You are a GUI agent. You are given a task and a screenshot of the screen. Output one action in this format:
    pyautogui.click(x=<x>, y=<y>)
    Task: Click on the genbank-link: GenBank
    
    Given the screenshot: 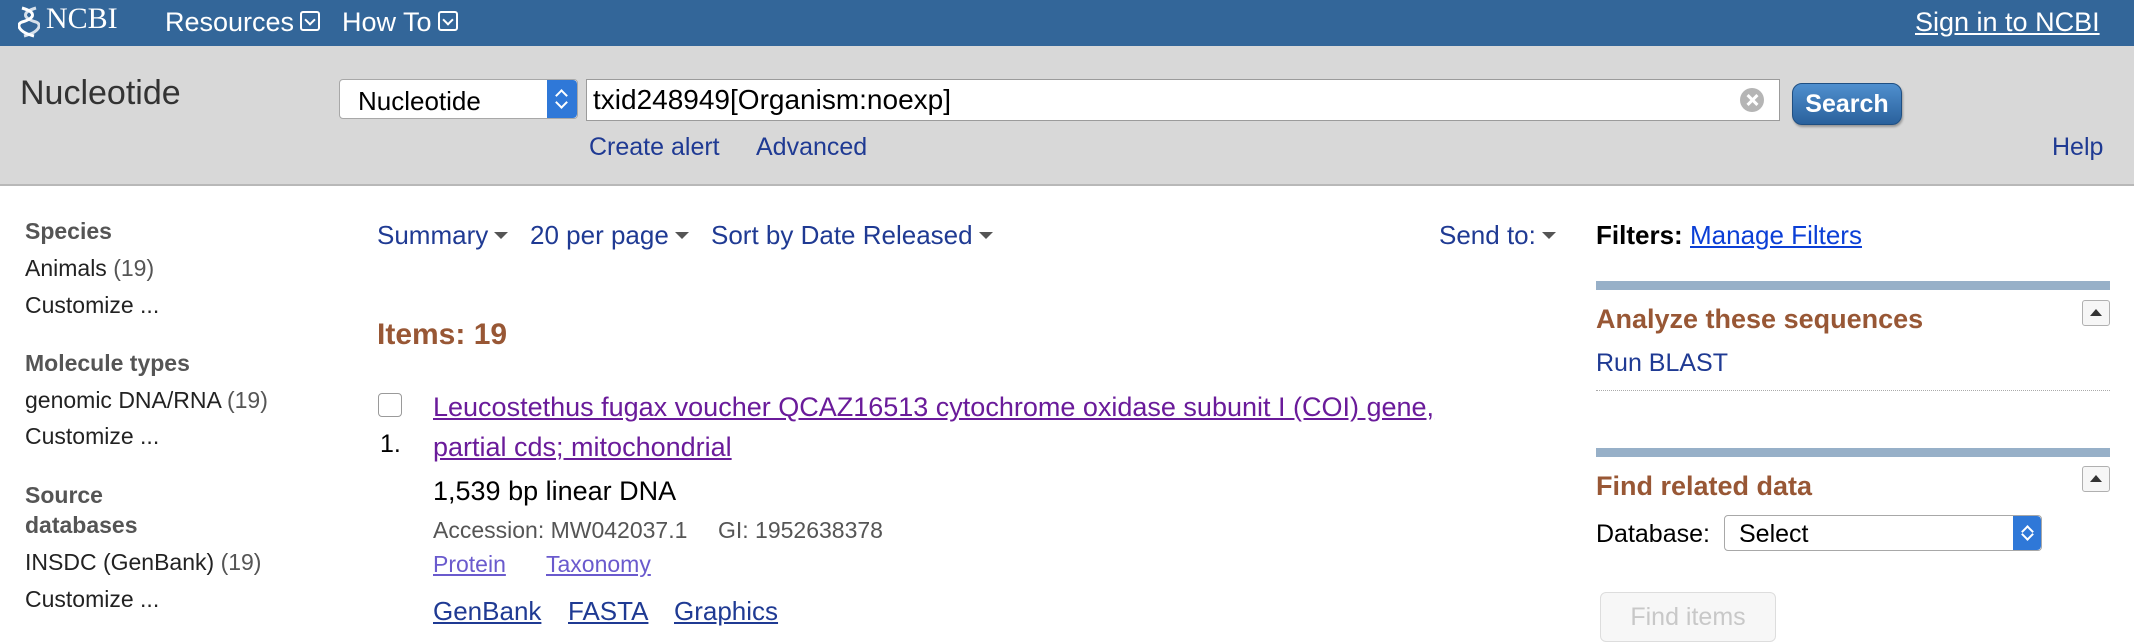 What is the action you would take?
    pyautogui.click(x=487, y=611)
    